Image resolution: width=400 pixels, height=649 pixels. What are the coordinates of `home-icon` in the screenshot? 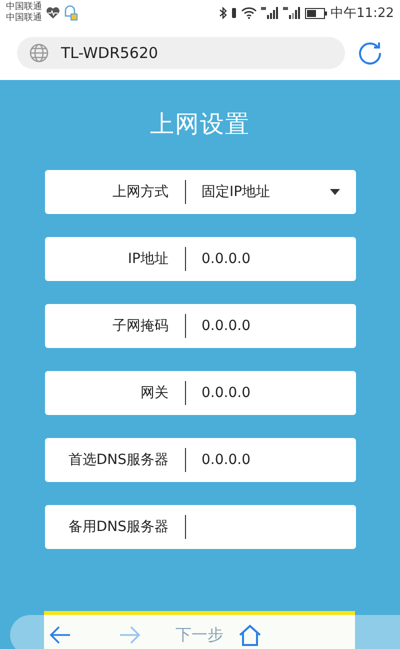 It's located at (250, 635).